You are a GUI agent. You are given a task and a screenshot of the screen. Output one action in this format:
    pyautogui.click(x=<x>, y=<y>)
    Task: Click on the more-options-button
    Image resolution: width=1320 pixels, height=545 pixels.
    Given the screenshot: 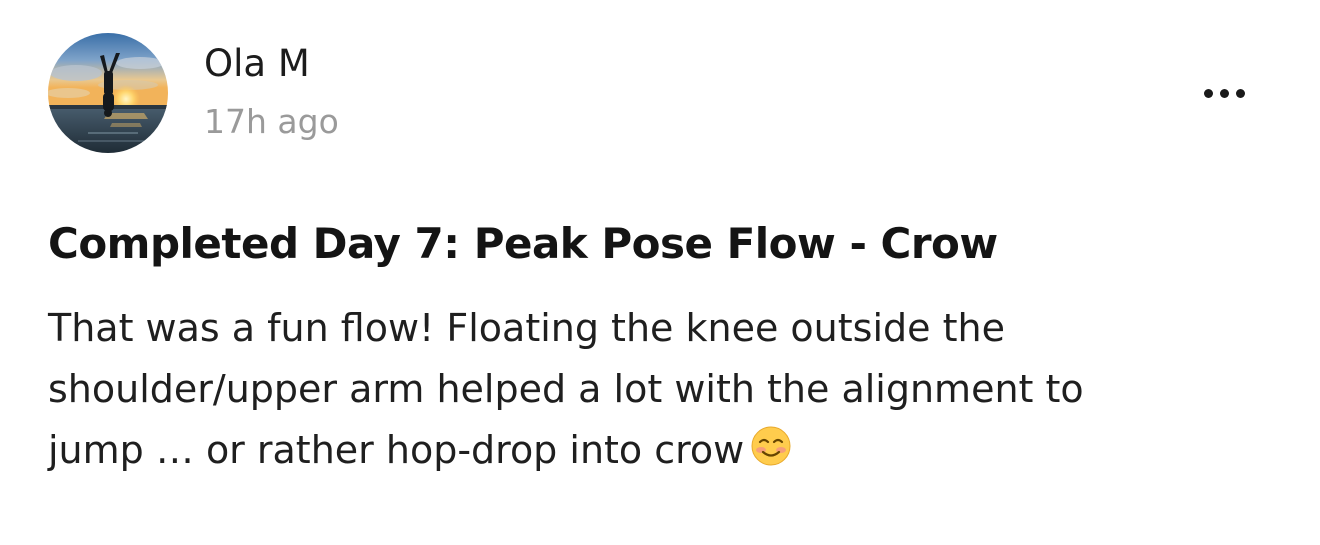 What is the action you would take?
    pyautogui.click(x=1224, y=93)
    